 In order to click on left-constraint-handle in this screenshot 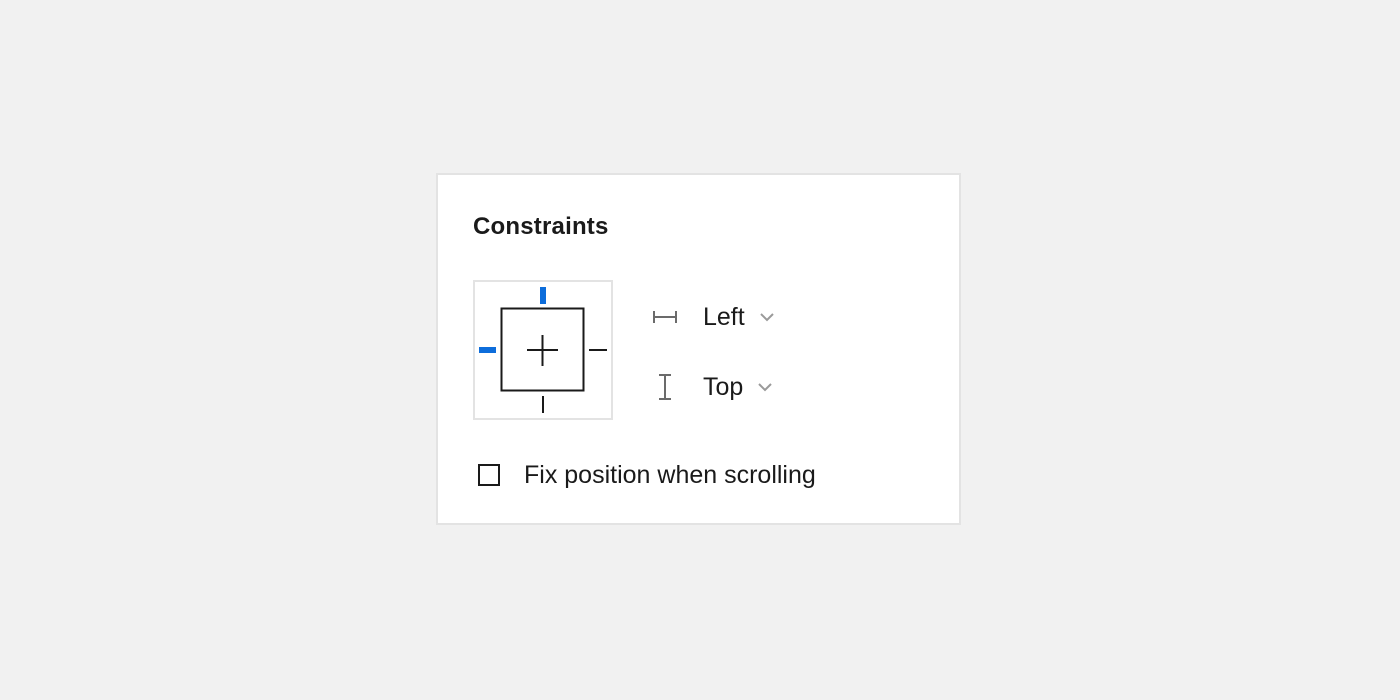, I will do `click(487, 350)`.